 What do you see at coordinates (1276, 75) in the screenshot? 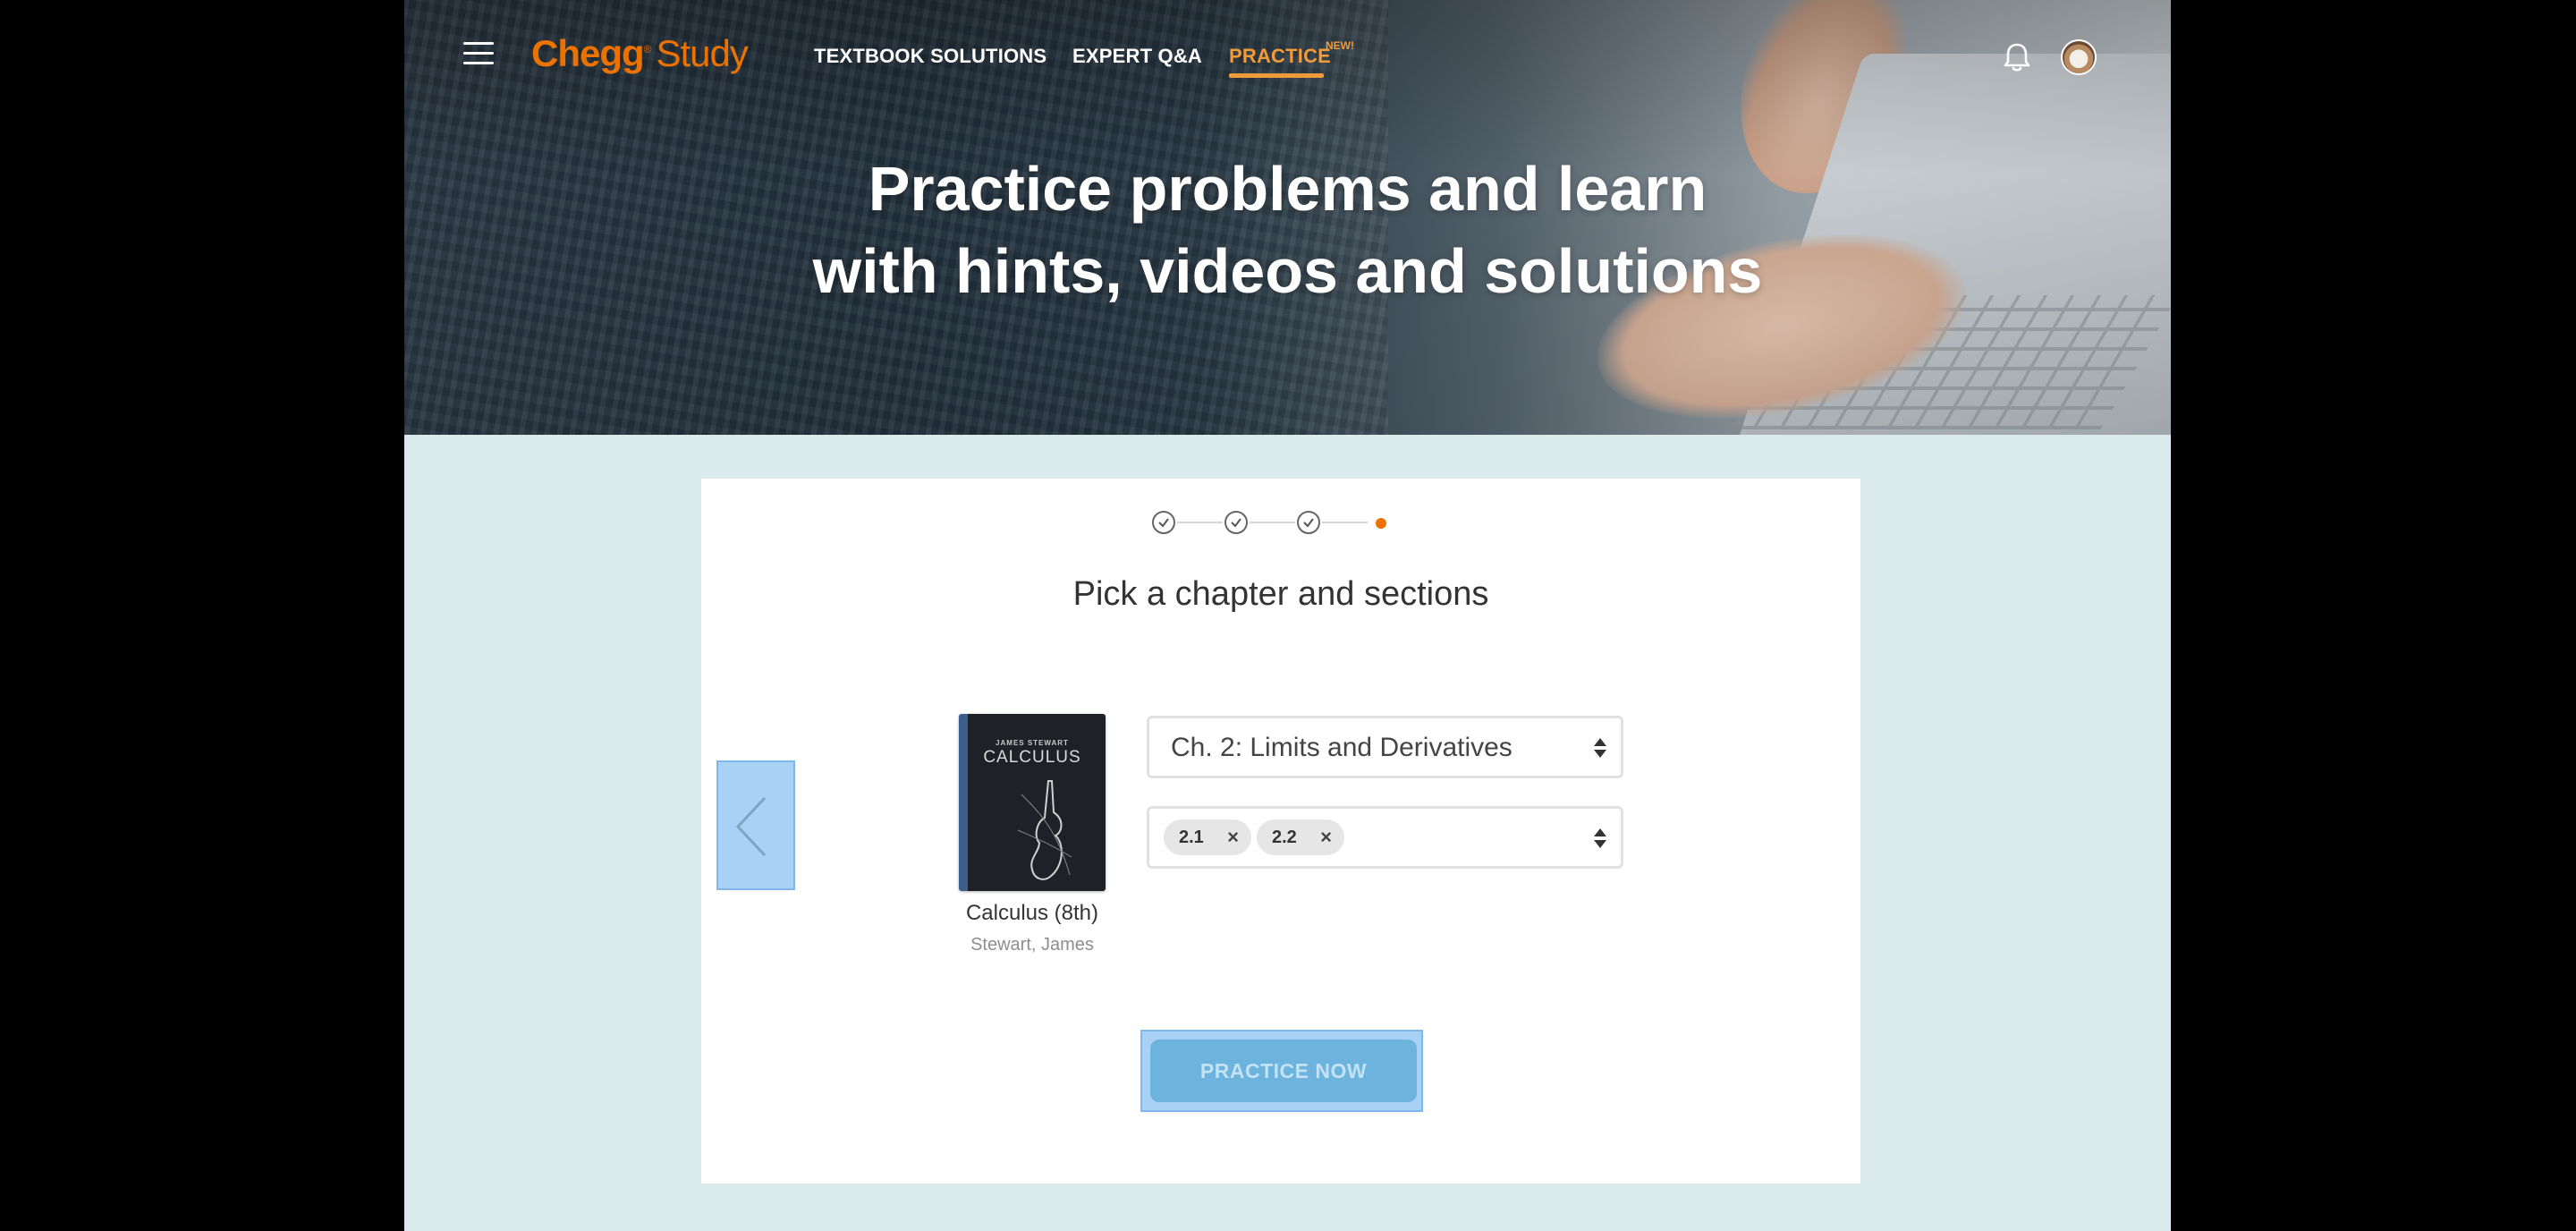
I see `nav-active-indicator` at bounding box center [1276, 75].